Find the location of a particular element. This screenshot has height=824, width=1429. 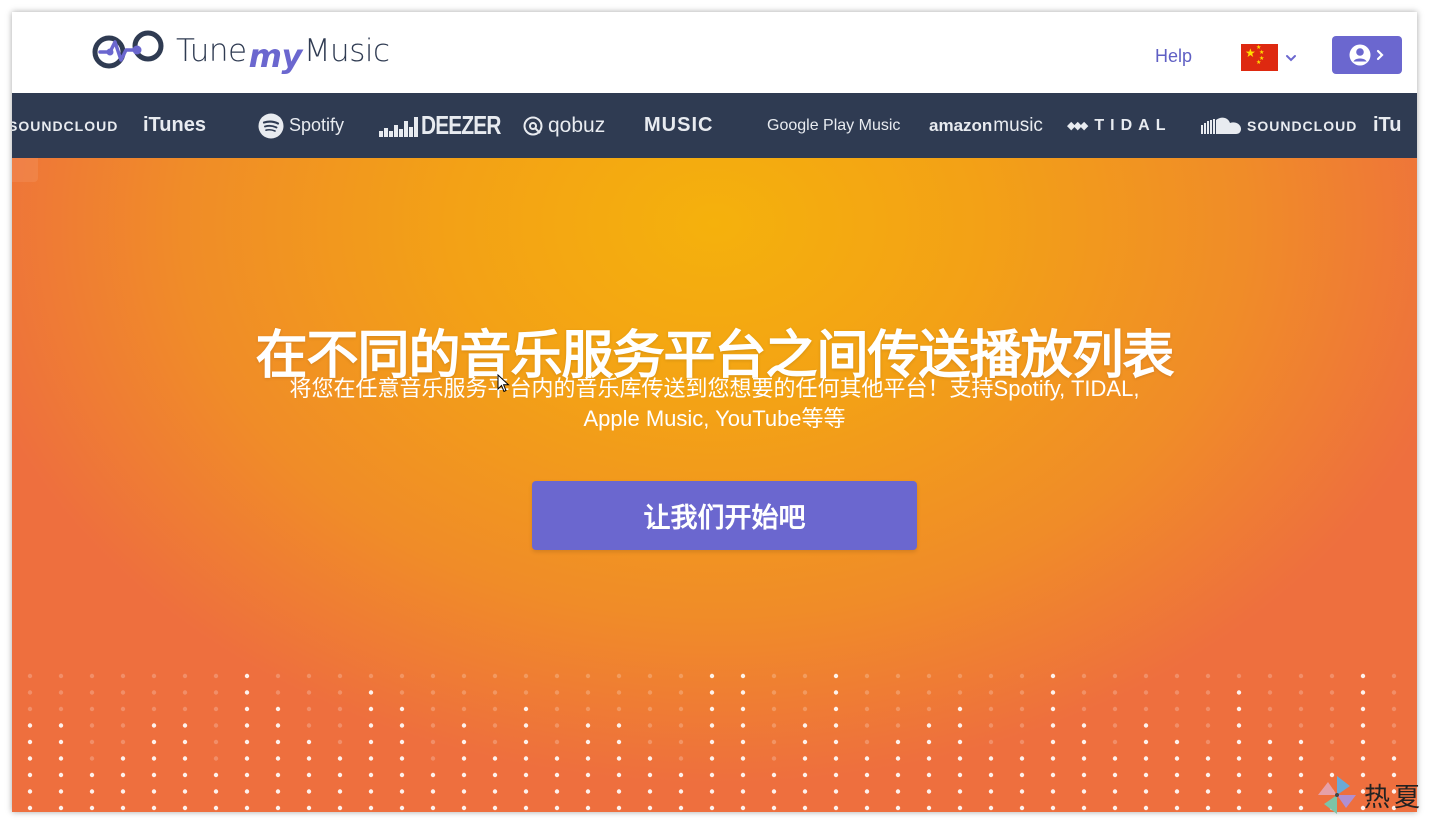

logo: TunemyMusic is located at coordinates (240, 50).